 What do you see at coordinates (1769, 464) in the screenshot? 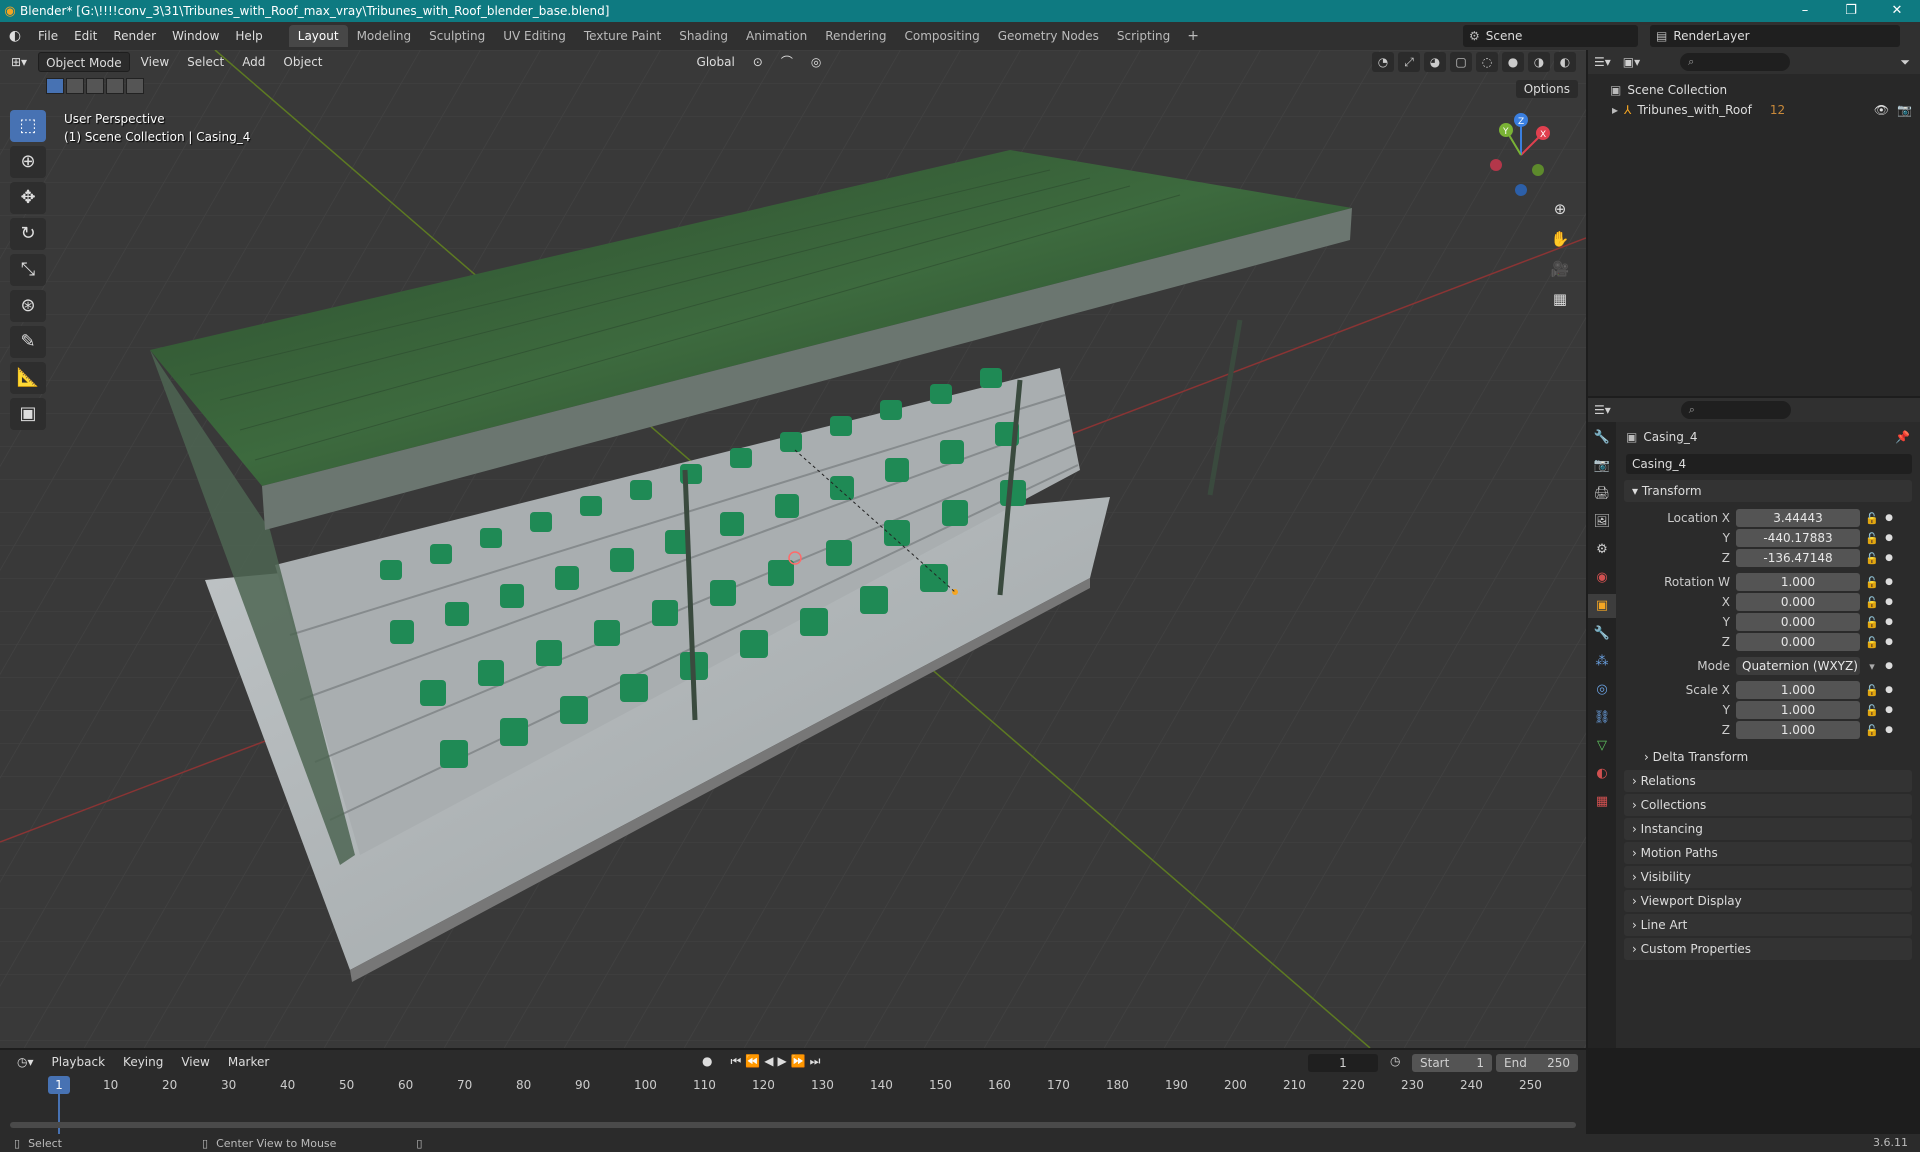
I see `object-name-field: Casing_4` at bounding box center [1769, 464].